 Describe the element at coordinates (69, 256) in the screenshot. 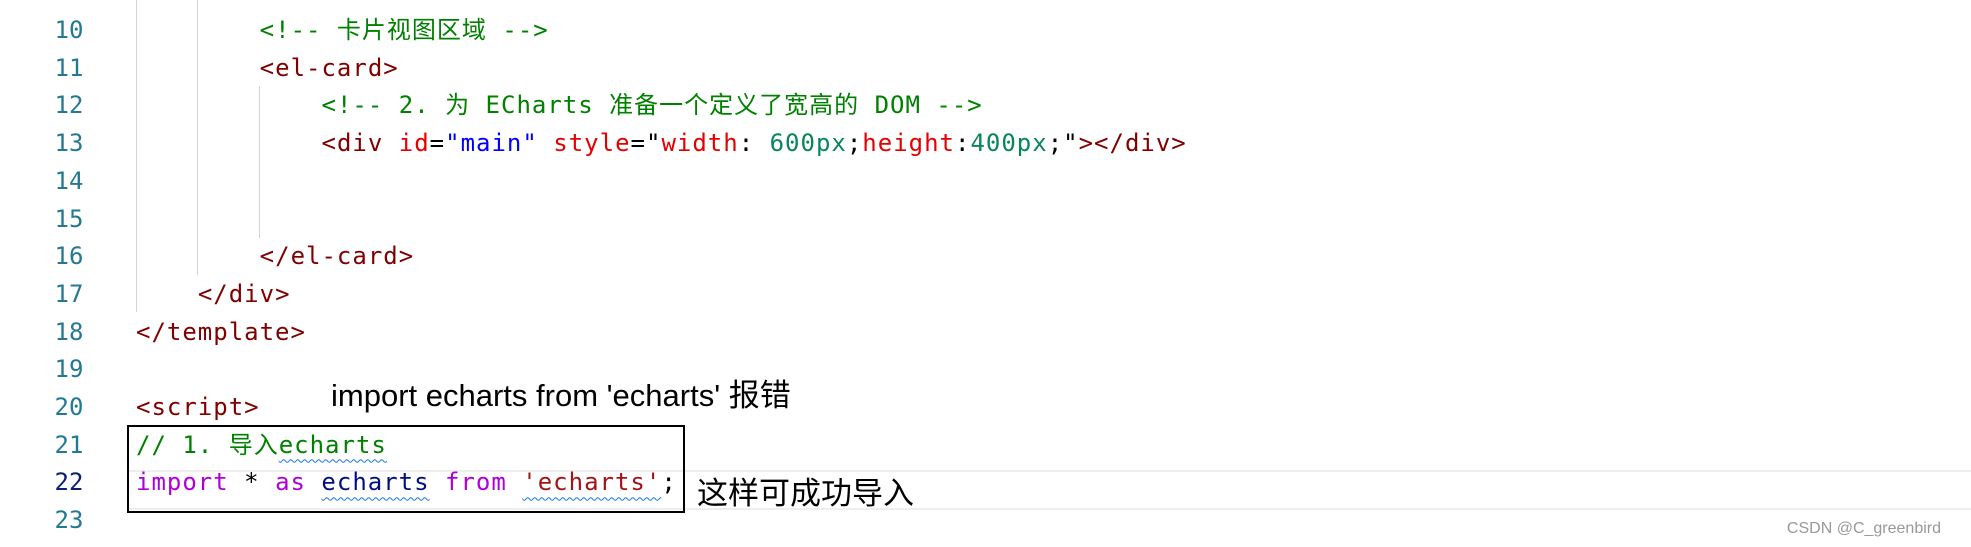

I see `line-number: 16` at that location.